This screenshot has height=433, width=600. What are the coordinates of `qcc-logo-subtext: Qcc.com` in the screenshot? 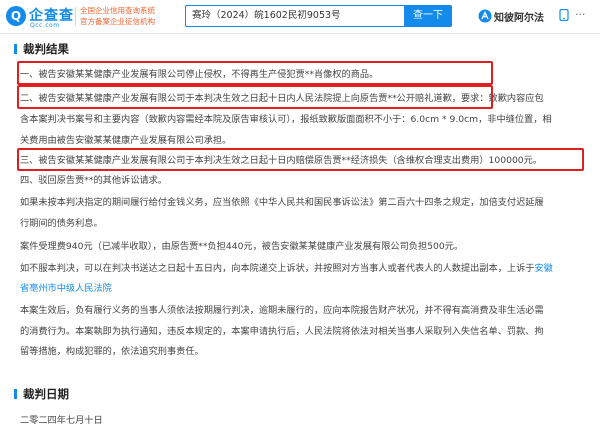 It's located at (45, 25).